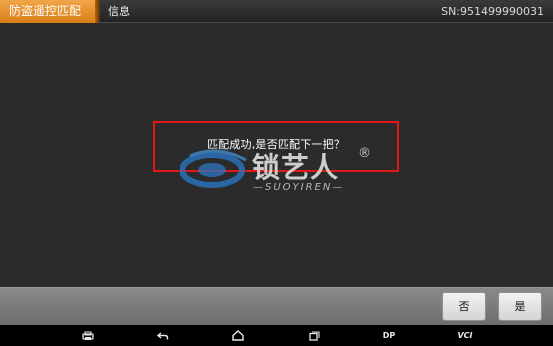 This screenshot has height=346, width=553. What do you see at coordinates (276, 306) in the screenshot?
I see `button-bar: 否 是` at bounding box center [276, 306].